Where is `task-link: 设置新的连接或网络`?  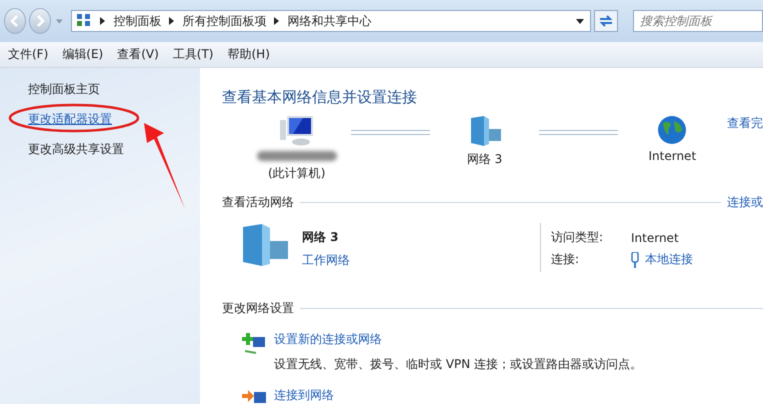 task-link: 设置新的连接或网络 is located at coordinates (458, 339).